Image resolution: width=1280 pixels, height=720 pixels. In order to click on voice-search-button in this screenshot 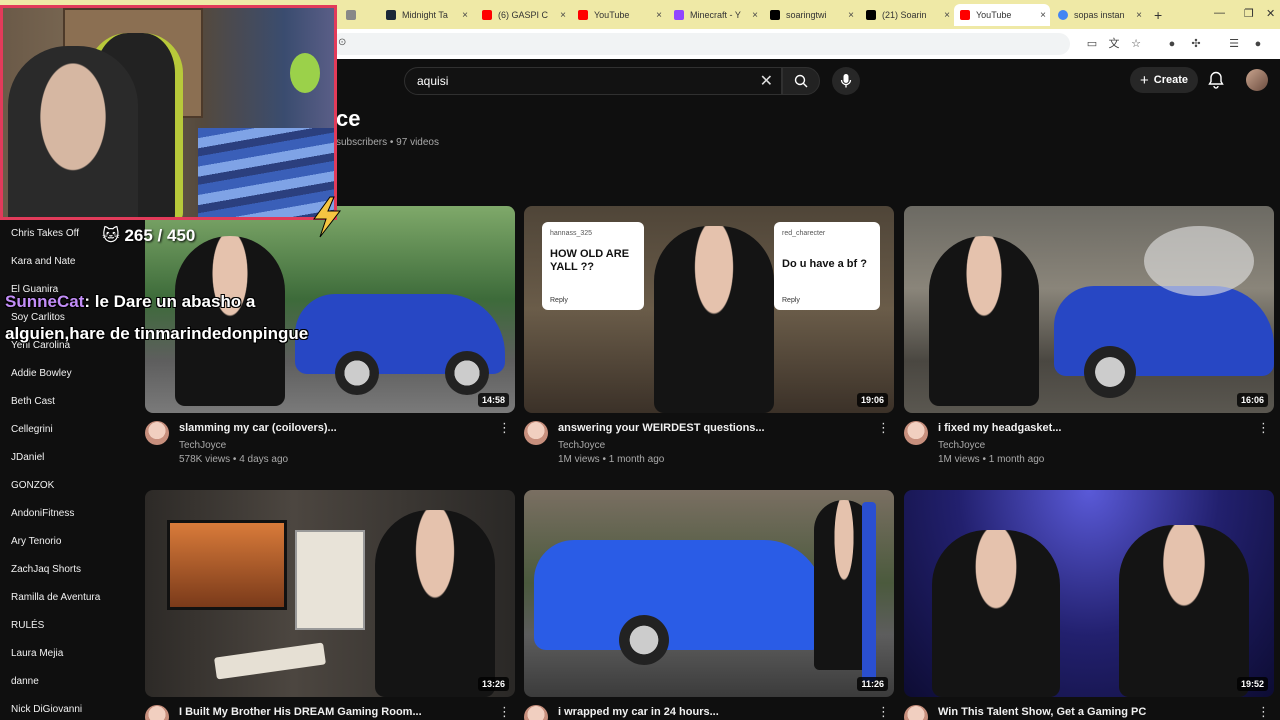, I will do `click(846, 81)`.